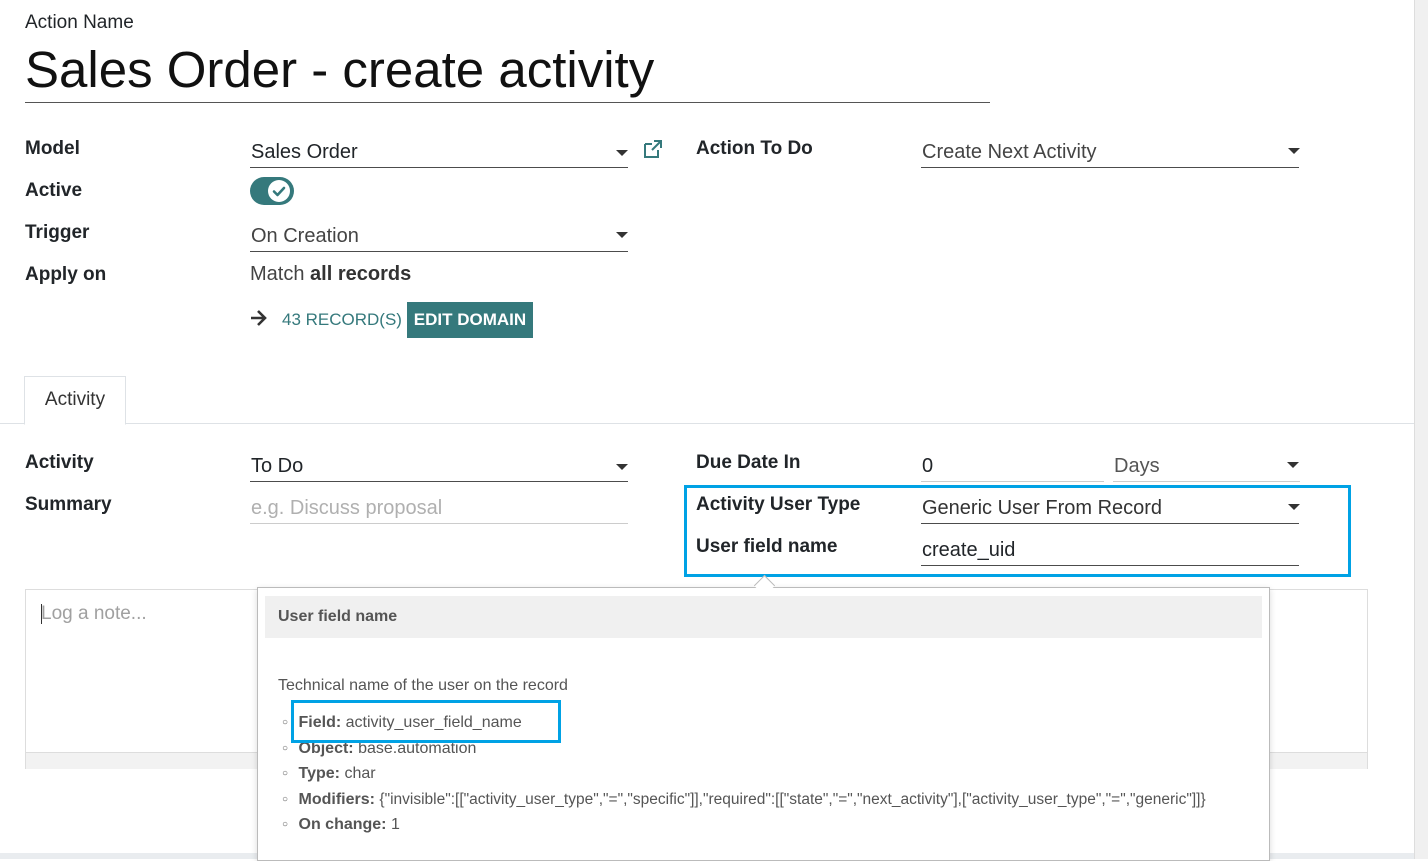 The height and width of the screenshot is (861, 1428). I want to click on action-name-label: Action Name, so click(79, 22).